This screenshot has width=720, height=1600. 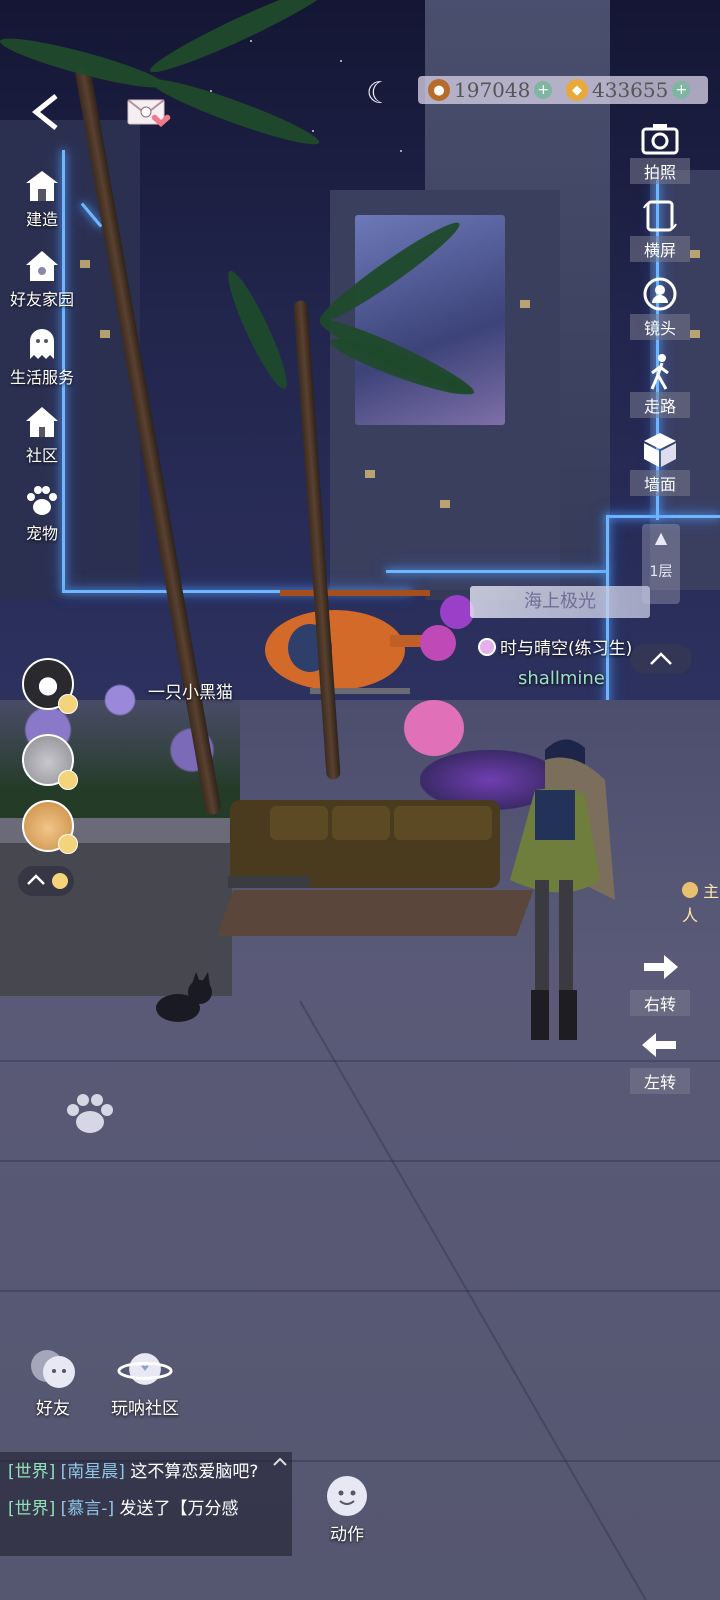 What do you see at coordinates (660, 372) in the screenshot?
I see `walk-icon` at bounding box center [660, 372].